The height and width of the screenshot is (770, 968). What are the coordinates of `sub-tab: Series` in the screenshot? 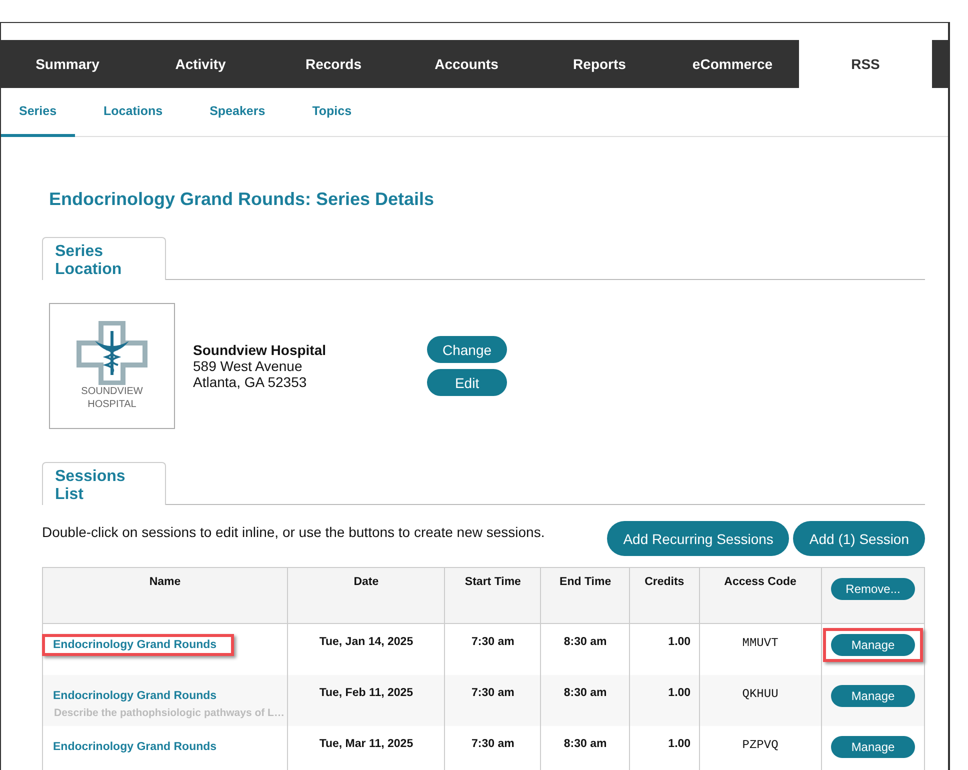 It's located at (38, 112).